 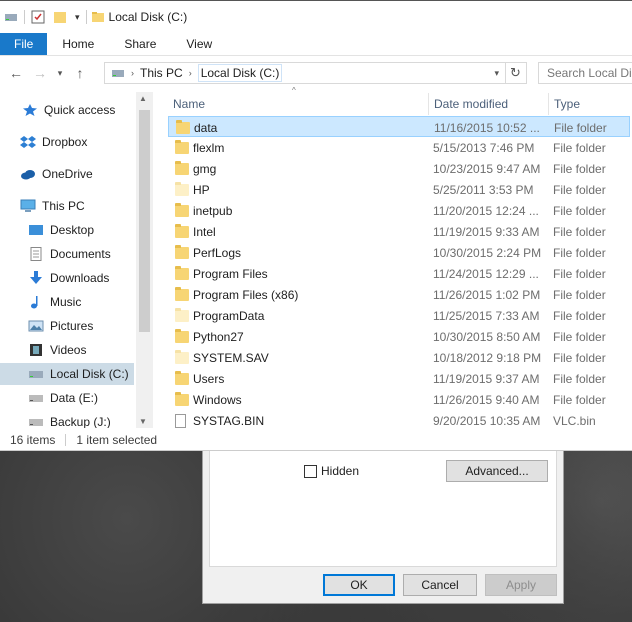 What do you see at coordinates (487, 357) in the screenshot?
I see `file-date-modified: 10/18/2012 9:18 PM` at bounding box center [487, 357].